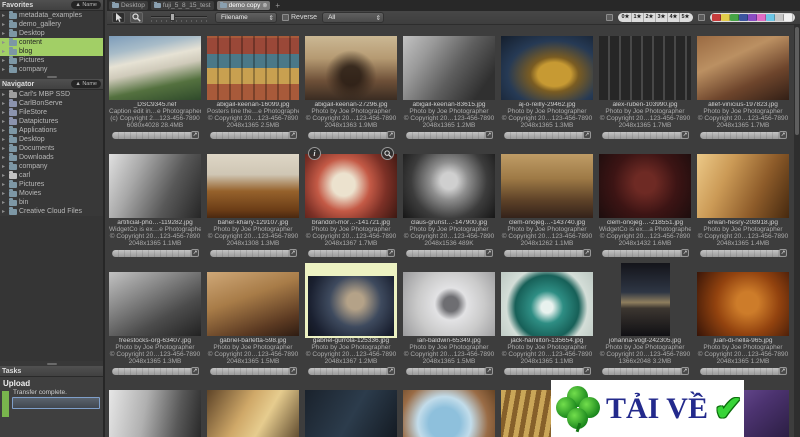 This screenshot has width=800, height=437. What do you see at coordinates (277, 5) in the screenshot?
I see `new-tab-button: +` at bounding box center [277, 5].